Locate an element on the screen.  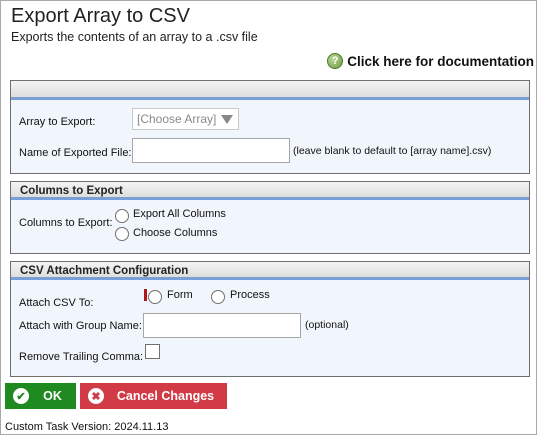
choose-columns-label: Choose Columns is located at coordinates (175, 233).